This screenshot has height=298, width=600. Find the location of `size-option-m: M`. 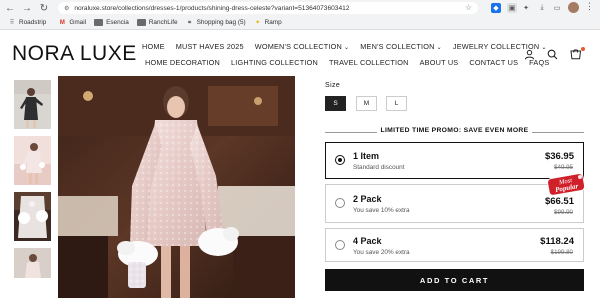

size-option-m: M is located at coordinates (366, 103).